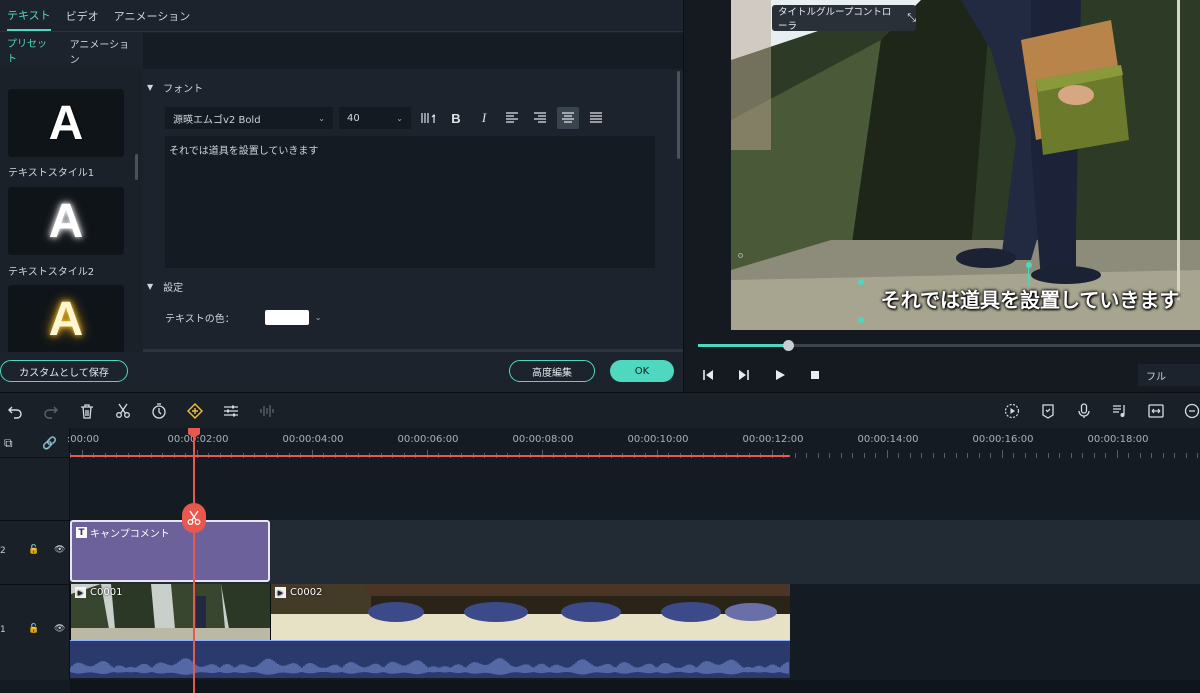  I want to click on track-1-header: 1 🔓 👁, so click(35, 632).